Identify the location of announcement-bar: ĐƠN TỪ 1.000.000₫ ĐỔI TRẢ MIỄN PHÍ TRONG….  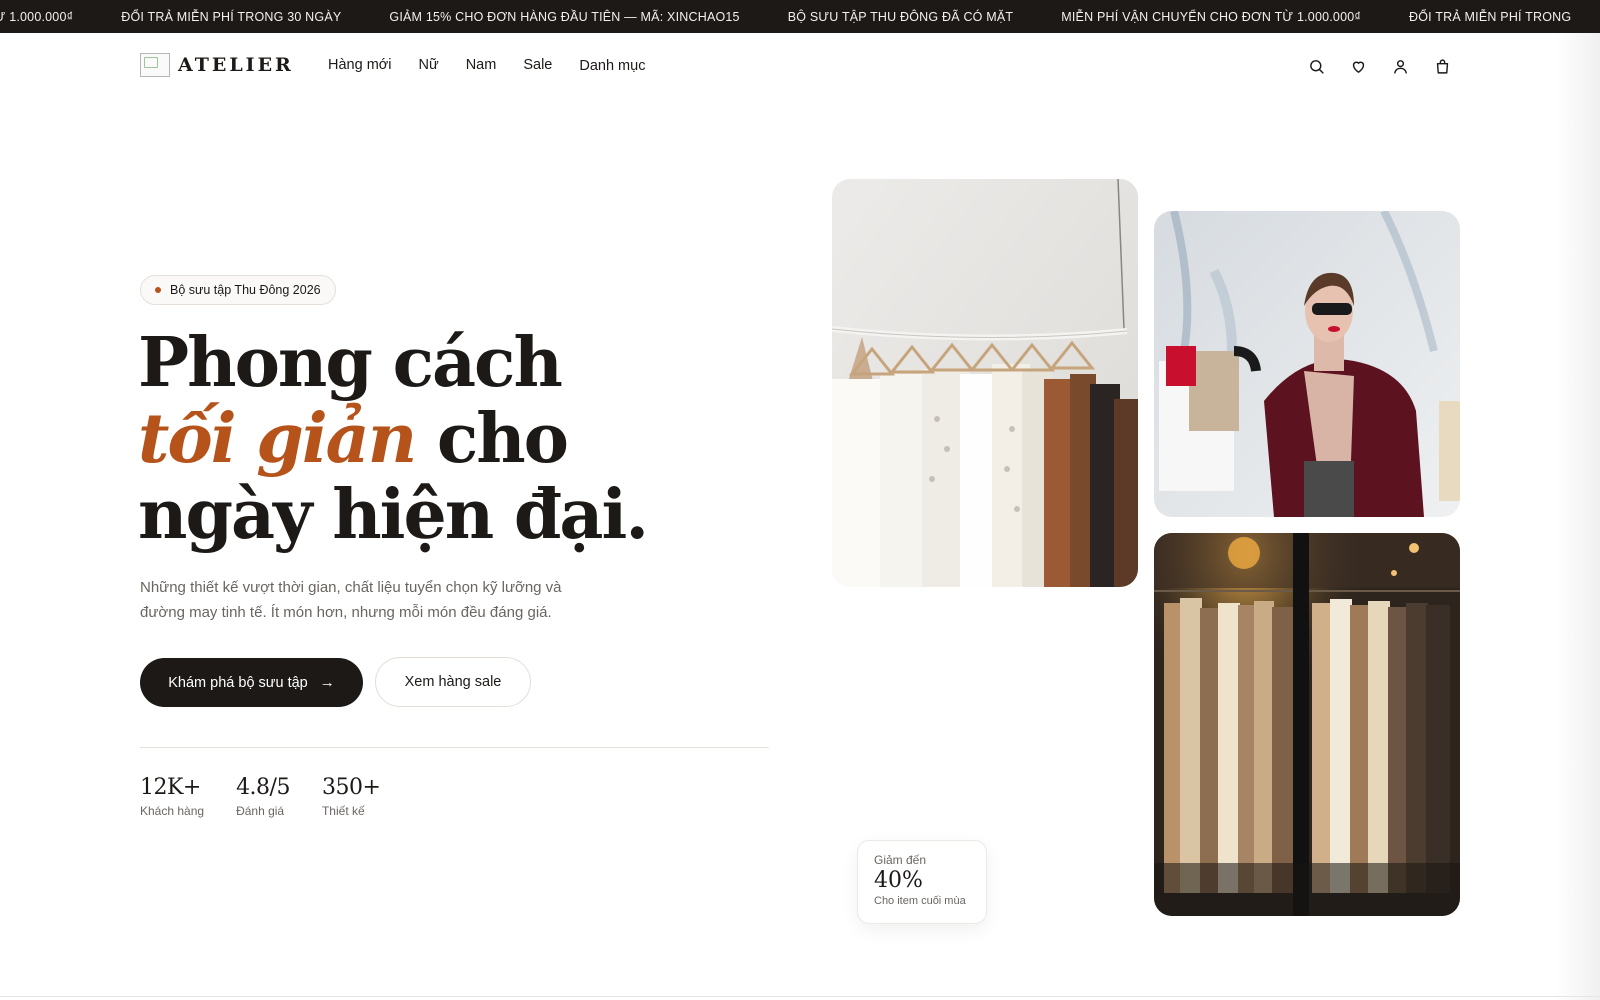
(800, 16).